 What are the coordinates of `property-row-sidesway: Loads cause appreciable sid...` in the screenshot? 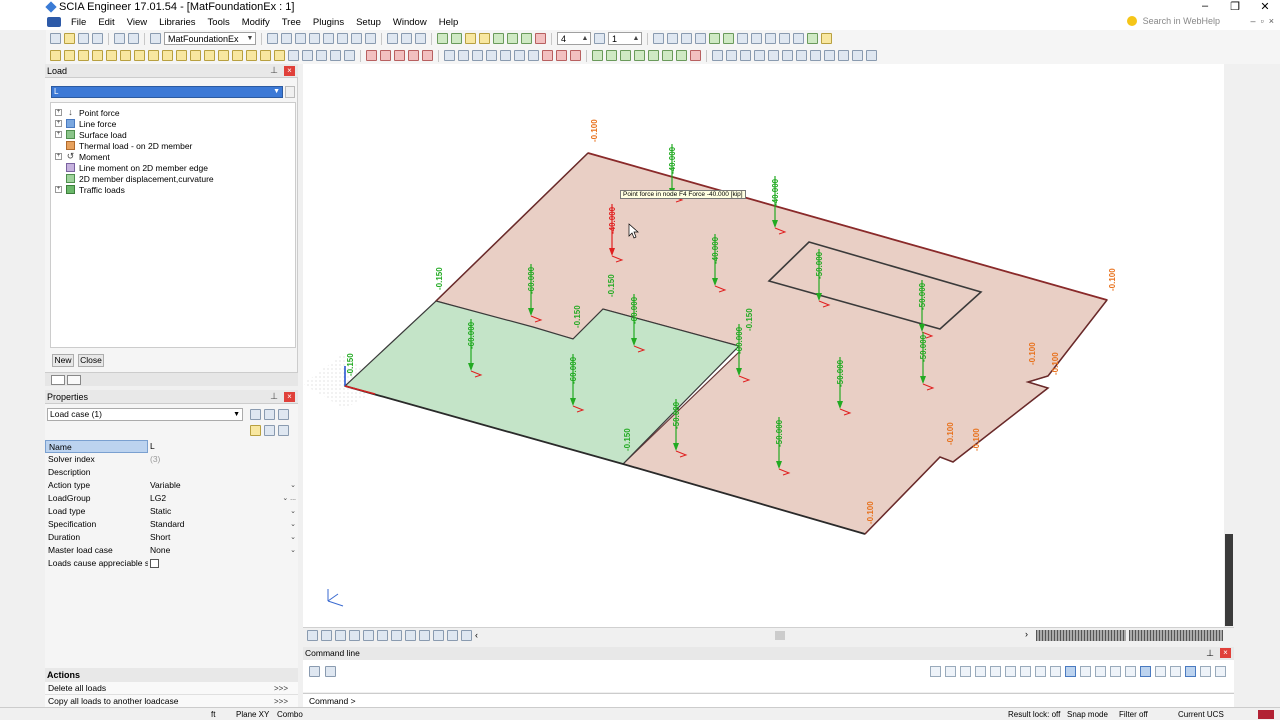 It's located at (171, 563).